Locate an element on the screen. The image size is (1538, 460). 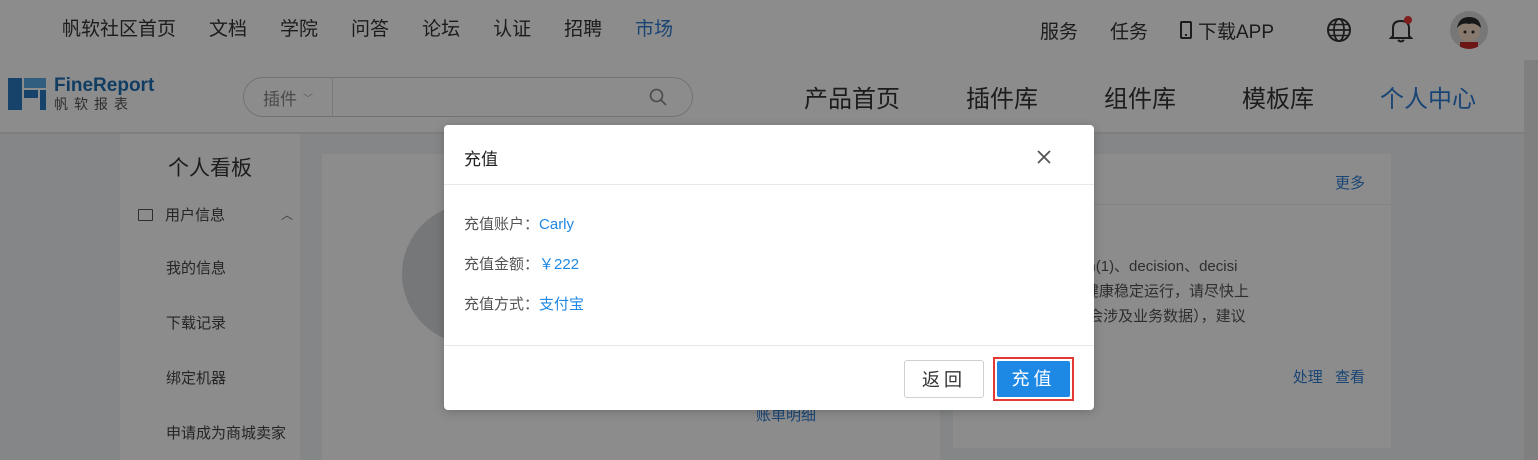
method-label: 充值方式： is located at coordinates (502, 304).